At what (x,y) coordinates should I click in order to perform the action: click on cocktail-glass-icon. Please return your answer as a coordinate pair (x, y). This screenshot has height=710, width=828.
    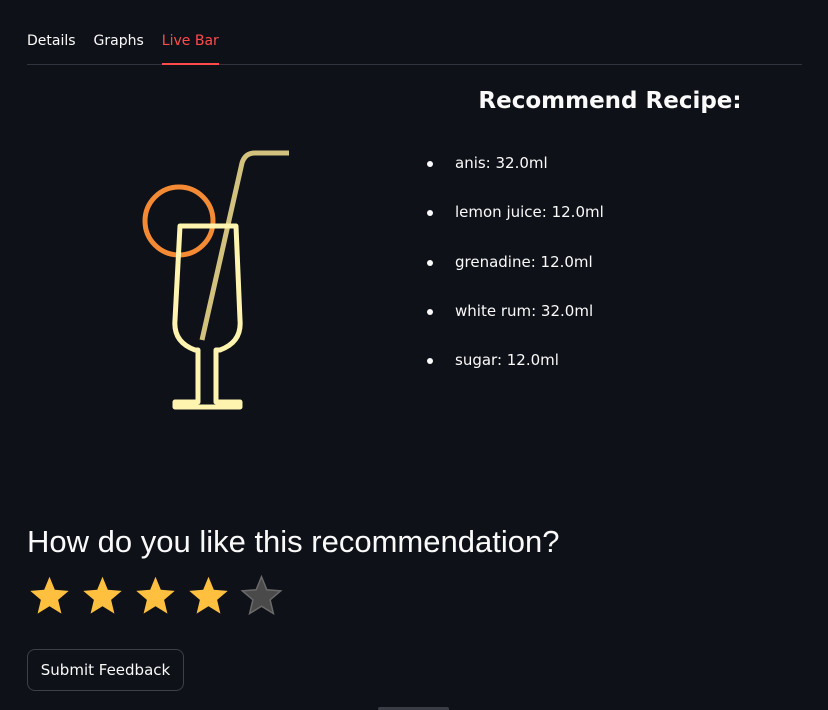
    Looking at the image, I should click on (215, 280).